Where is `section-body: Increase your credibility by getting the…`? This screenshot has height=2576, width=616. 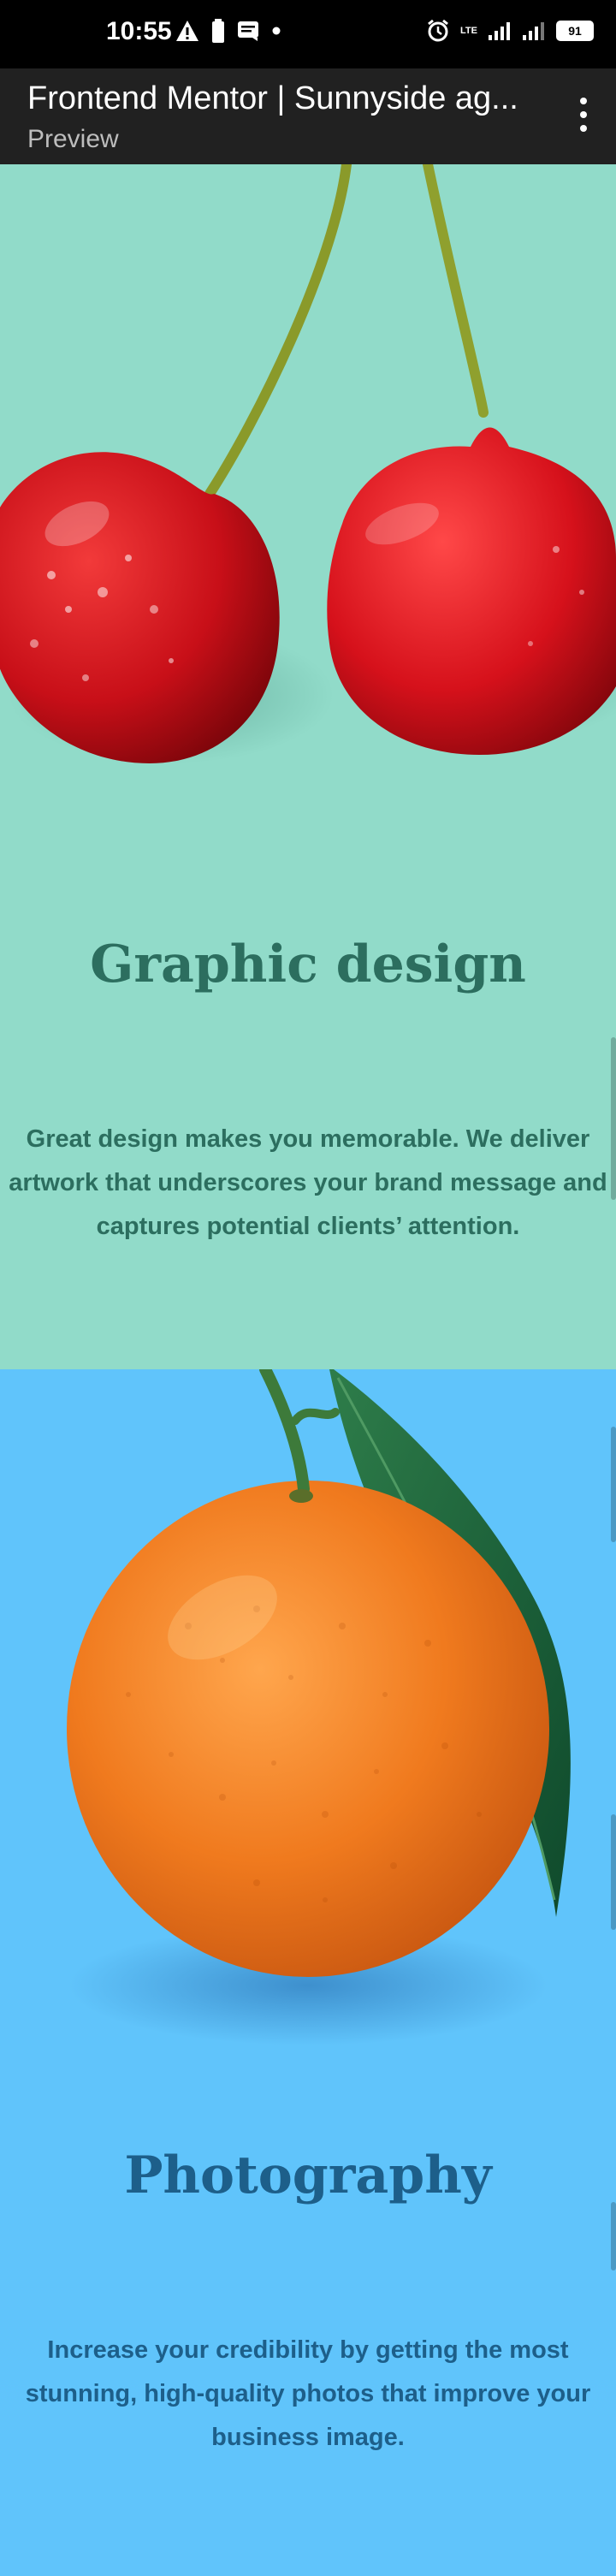 section-body: Increase your credibility by getting the… is located at coordinates (308, 2393).